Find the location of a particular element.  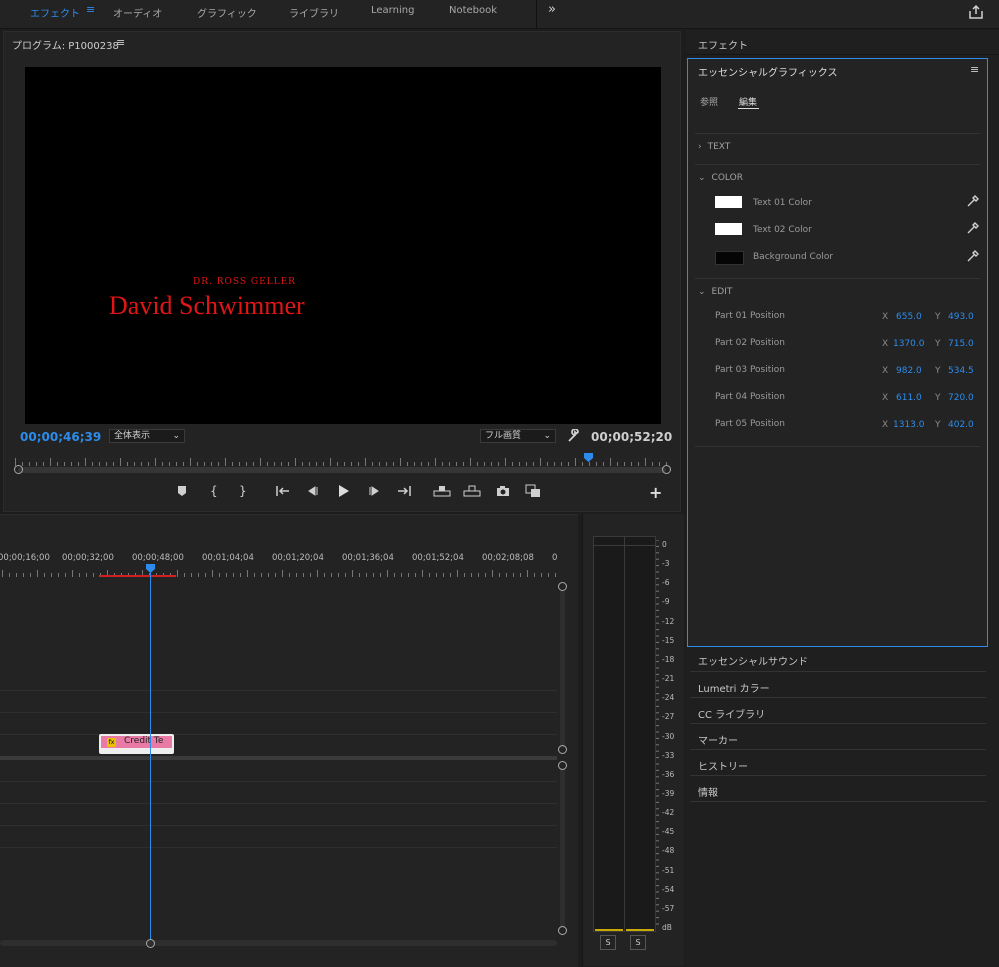

panel-tab-info: 情報 is located at coordinates (708, 791).